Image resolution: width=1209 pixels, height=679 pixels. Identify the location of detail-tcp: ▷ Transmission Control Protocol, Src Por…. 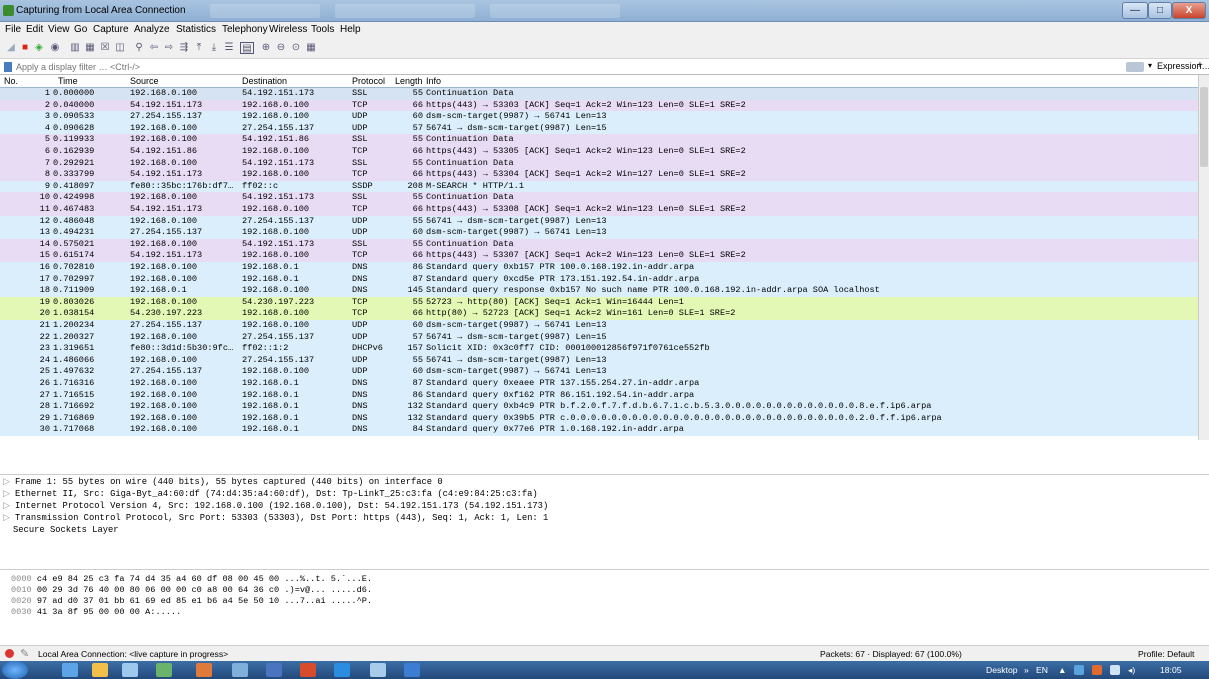
(275, 518).